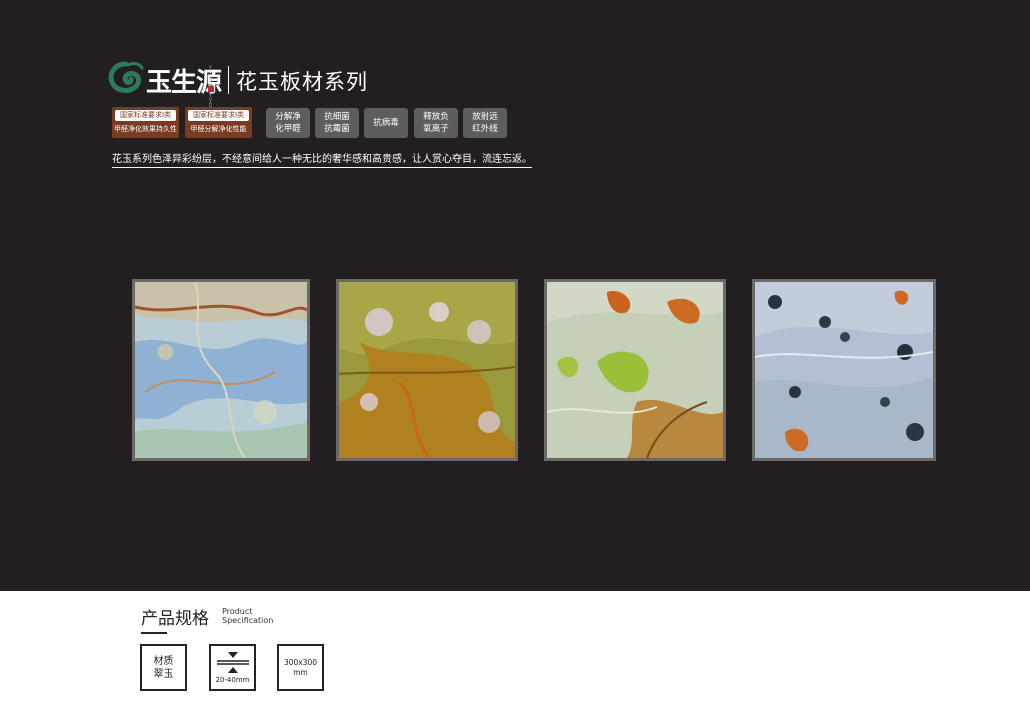  Describe the element at coordinates (145, 122) in the screenshot. I see `standard-badge-1: 国家标准要求I类 甲醛净化效果持久性` at that location.